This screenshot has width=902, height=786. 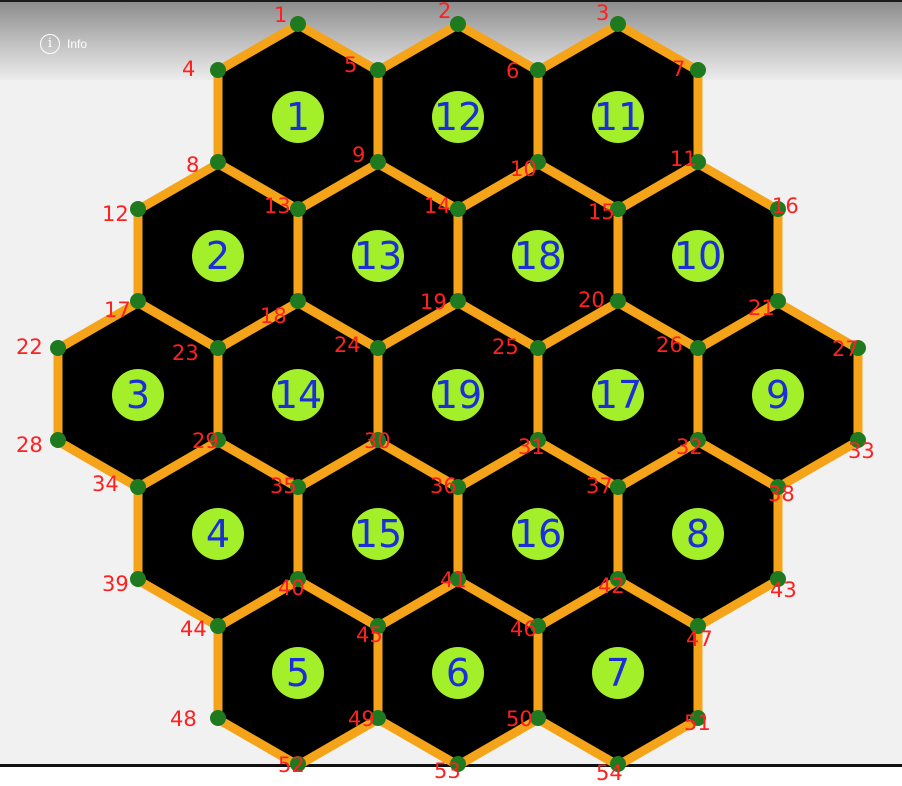 I want to click on tile-number-label: 4, so click(x=218, y=534).